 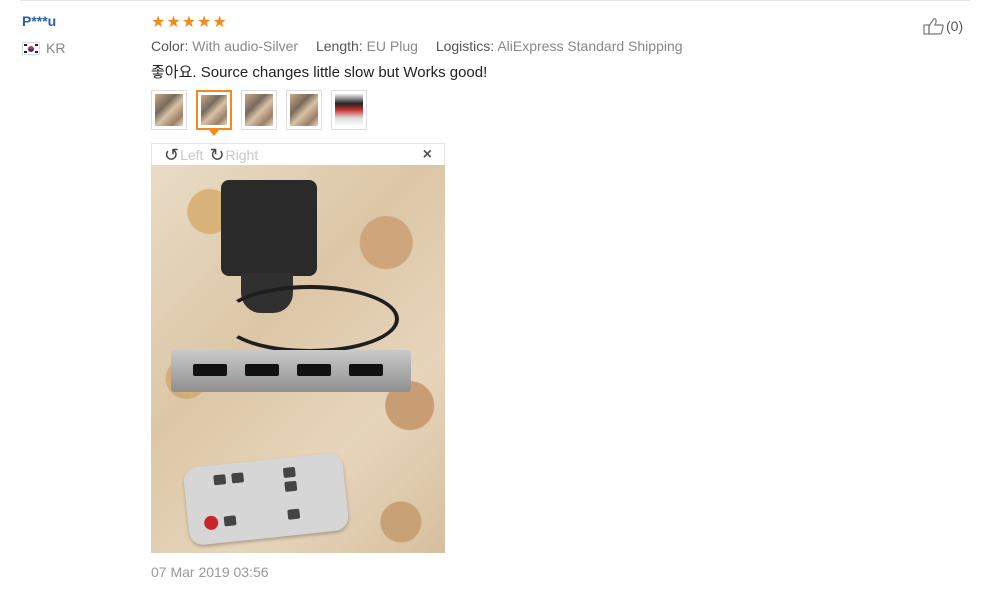 What do you see at coordinates (217, 154) in the screenshot?
I see `rotate-right-icon: ↻` at bounding box center [217, 154].